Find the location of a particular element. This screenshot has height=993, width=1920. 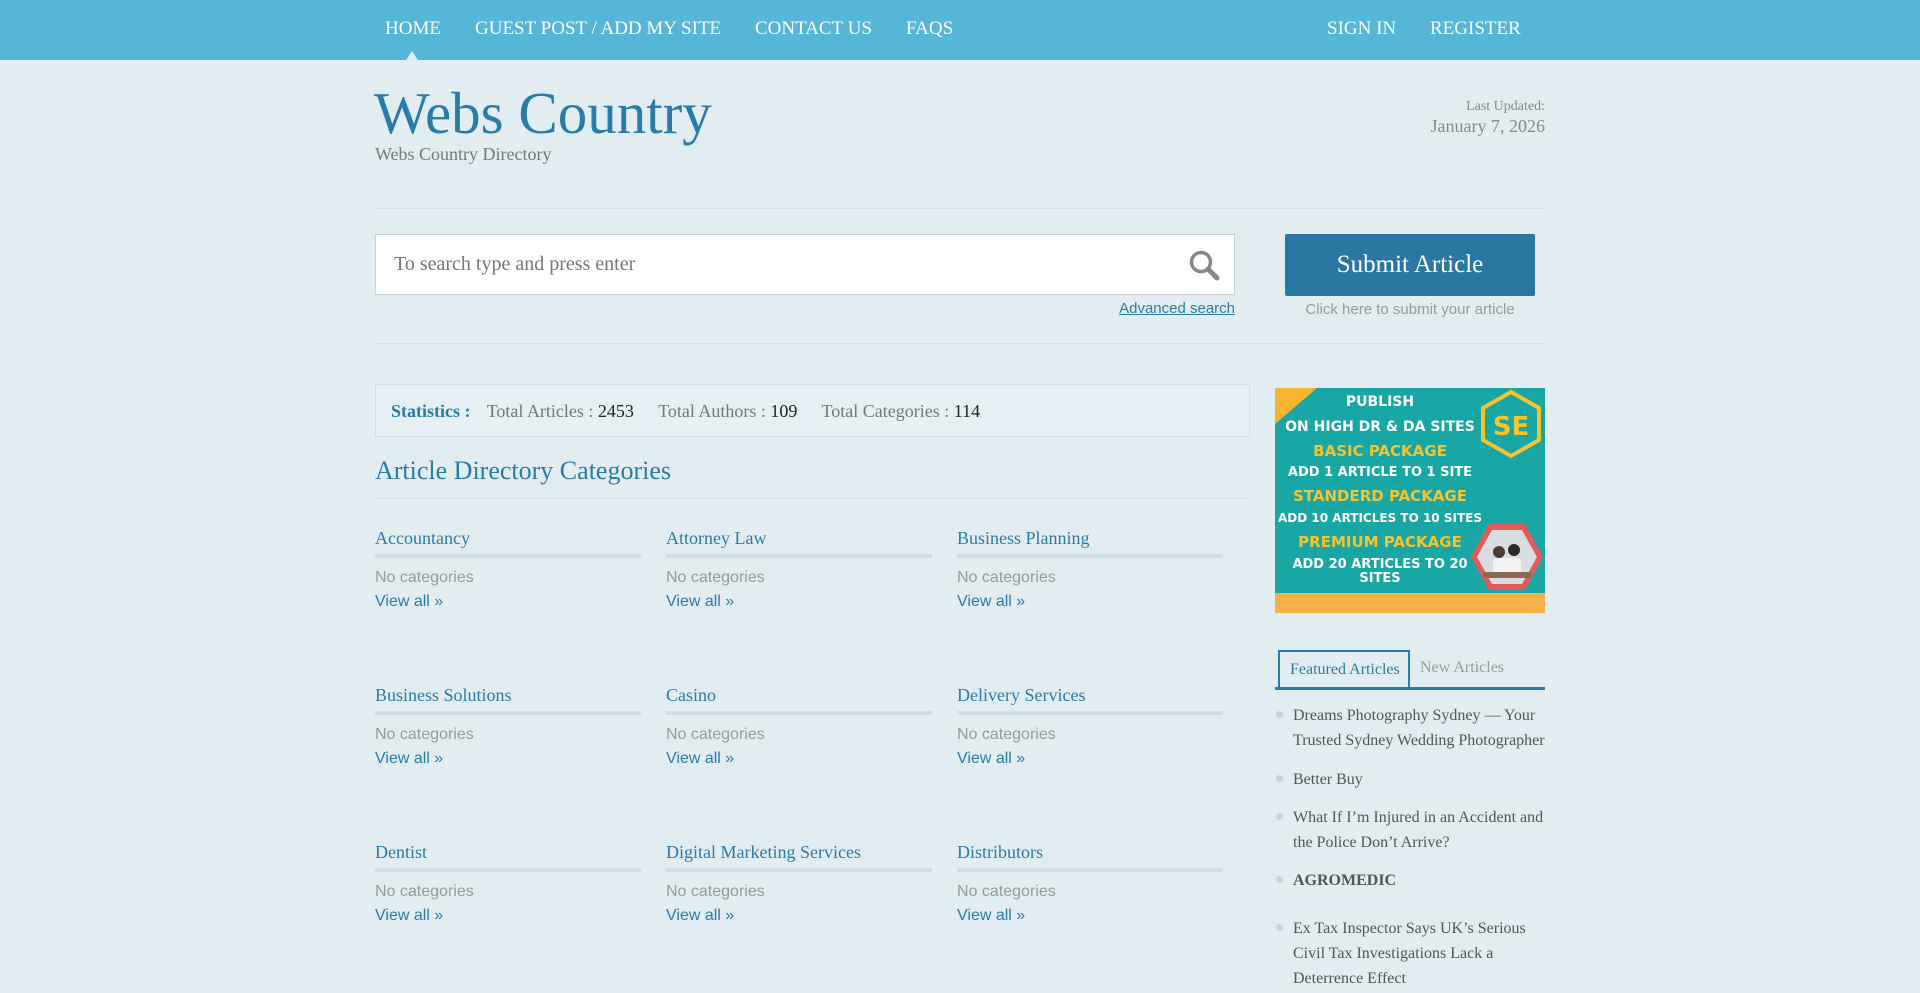

category-name: Business Planning is located at coordinates (1090, 543).